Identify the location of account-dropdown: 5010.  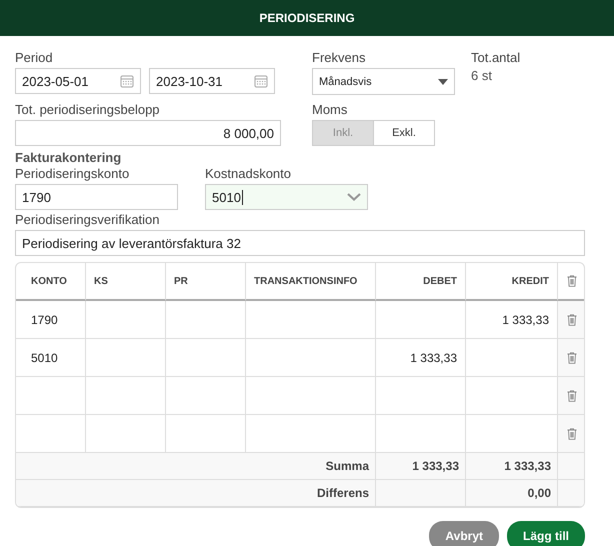
(286, 197).